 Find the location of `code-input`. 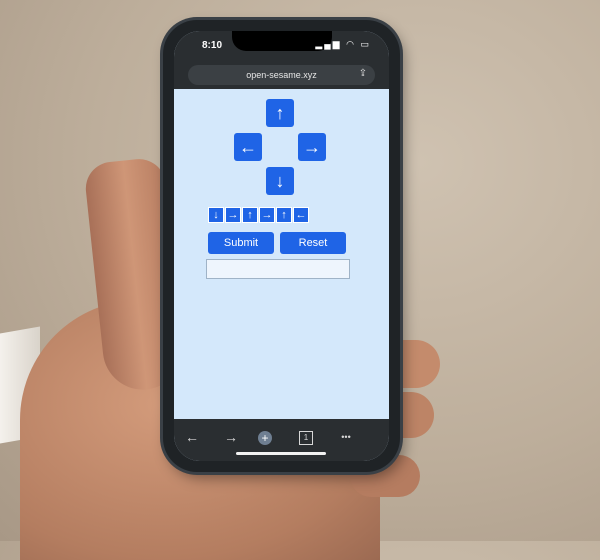

code-input is located at coordinates (278, 269).